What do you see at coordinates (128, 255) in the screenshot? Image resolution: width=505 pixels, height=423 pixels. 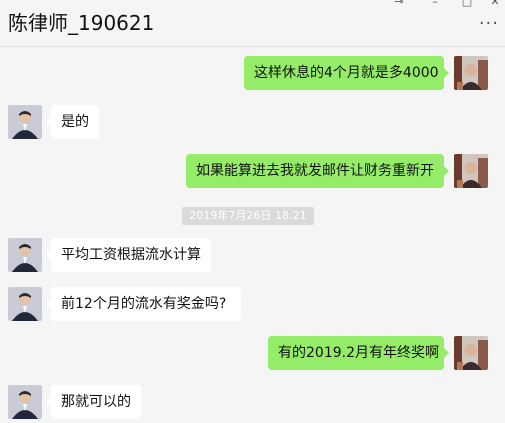 I see `incoming-message-bubble: 平均工资根据流水计算` at bounding box center [128, 255].